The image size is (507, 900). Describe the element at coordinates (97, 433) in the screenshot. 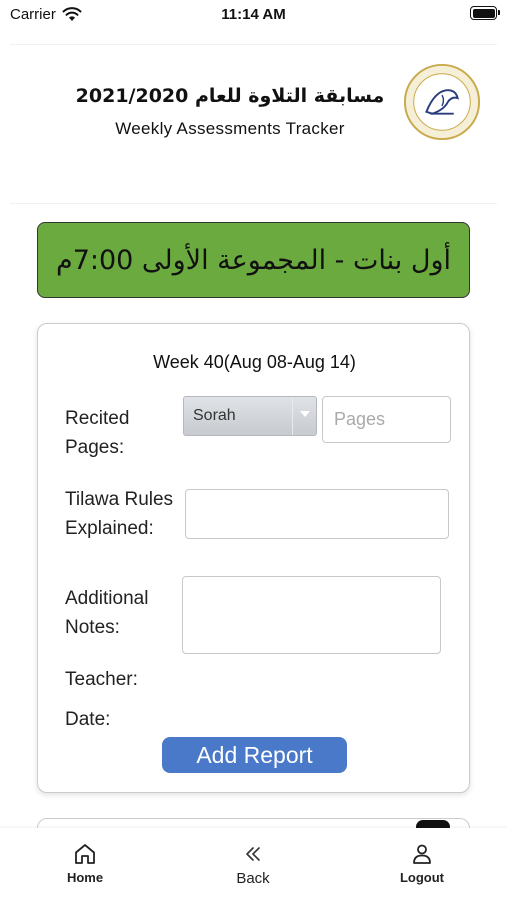

I see `recited-pages-label: Recited Pages:` at that location.